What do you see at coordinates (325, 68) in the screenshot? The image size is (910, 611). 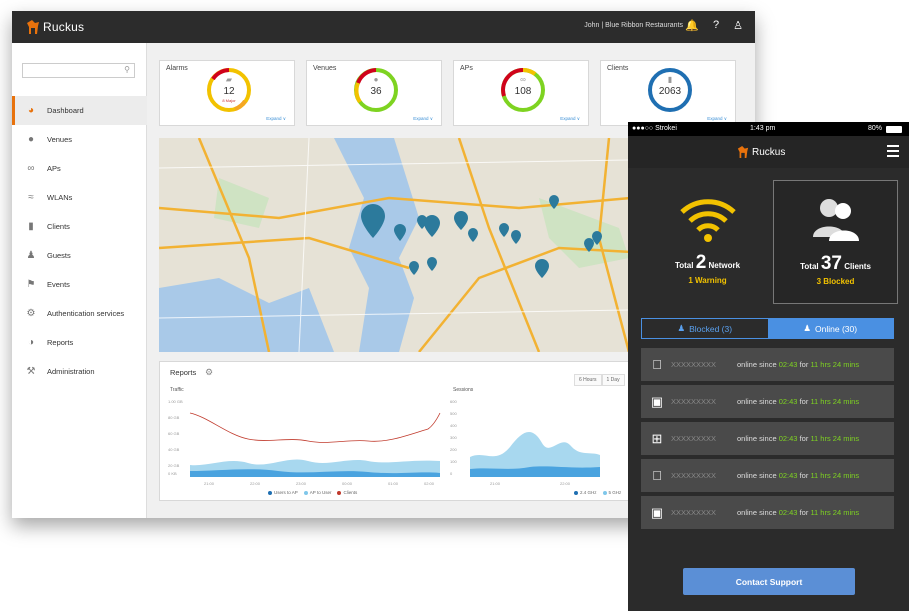 I see `card-title: Venues` at bounding box center [325, 68].